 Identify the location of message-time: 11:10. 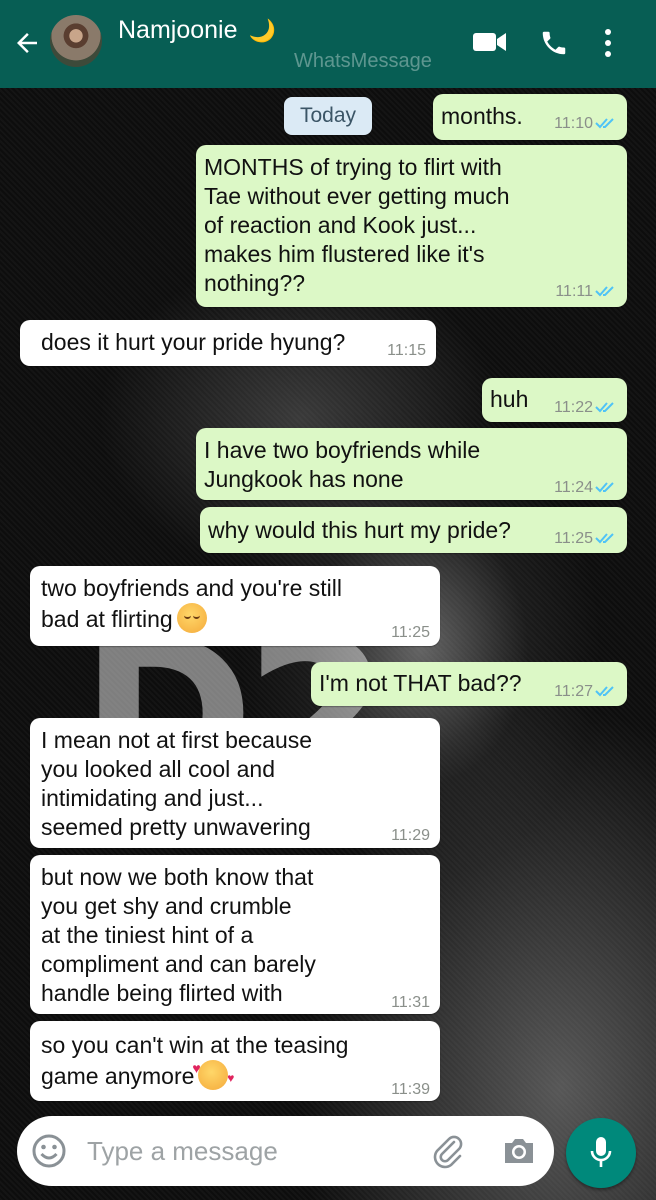
(573, 123).